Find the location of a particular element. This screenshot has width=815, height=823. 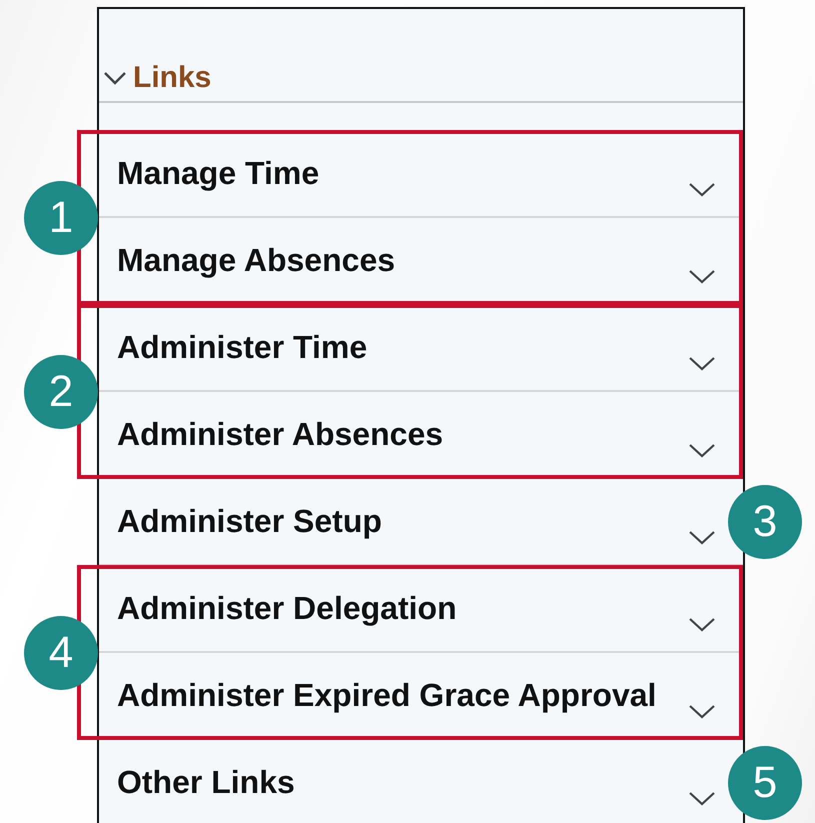

section-label: Other Links is located at coordinates (206, 782).